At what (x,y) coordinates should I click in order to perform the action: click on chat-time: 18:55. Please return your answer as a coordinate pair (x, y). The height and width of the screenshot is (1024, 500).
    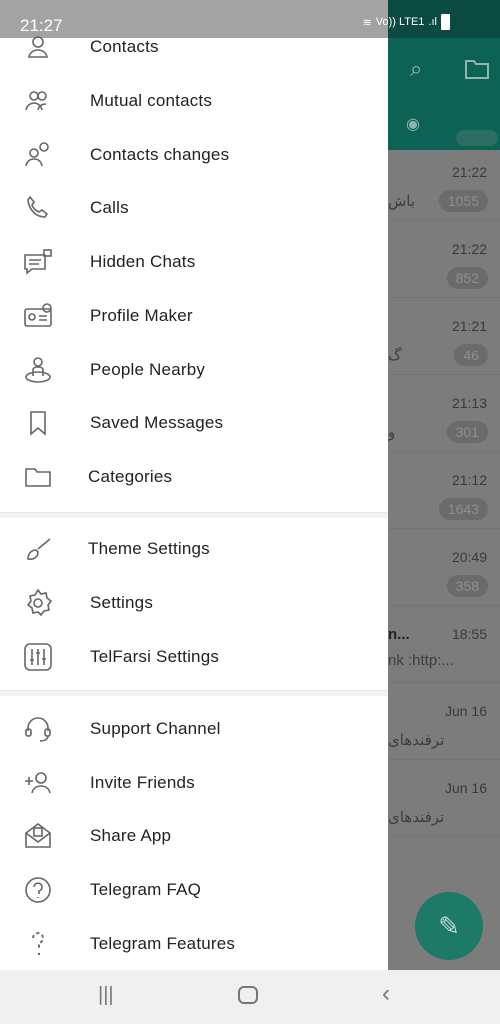
    Looking at the image, I should click on (469, 634).